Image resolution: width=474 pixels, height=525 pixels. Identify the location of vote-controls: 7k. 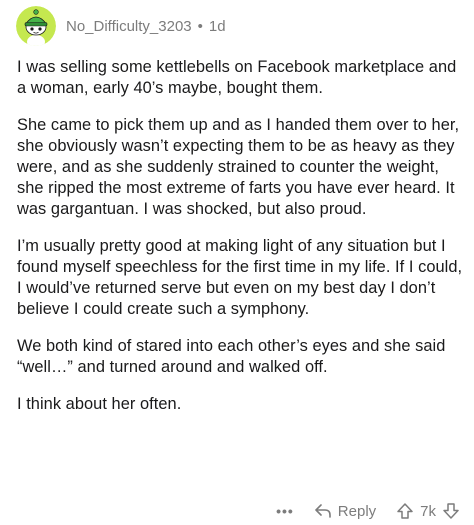
(428, 511).